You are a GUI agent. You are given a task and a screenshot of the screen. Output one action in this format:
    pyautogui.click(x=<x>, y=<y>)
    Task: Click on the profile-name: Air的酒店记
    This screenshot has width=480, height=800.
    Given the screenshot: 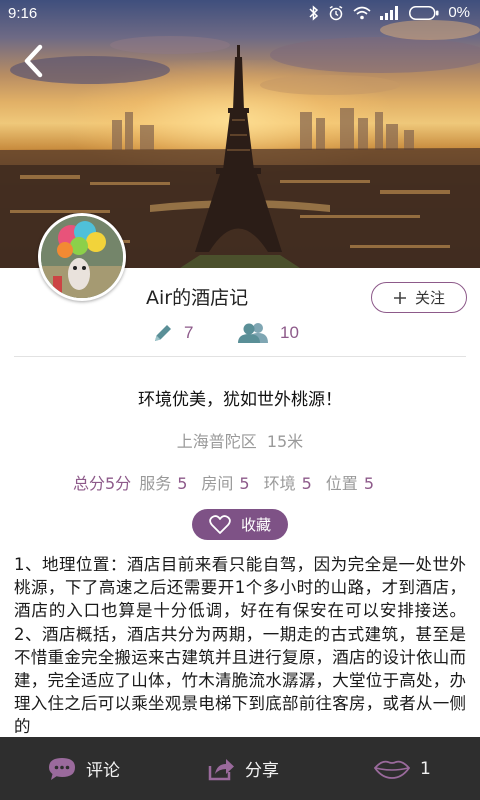 What is the action you would take?
    pyautogui.click(x=197, y=296)
    